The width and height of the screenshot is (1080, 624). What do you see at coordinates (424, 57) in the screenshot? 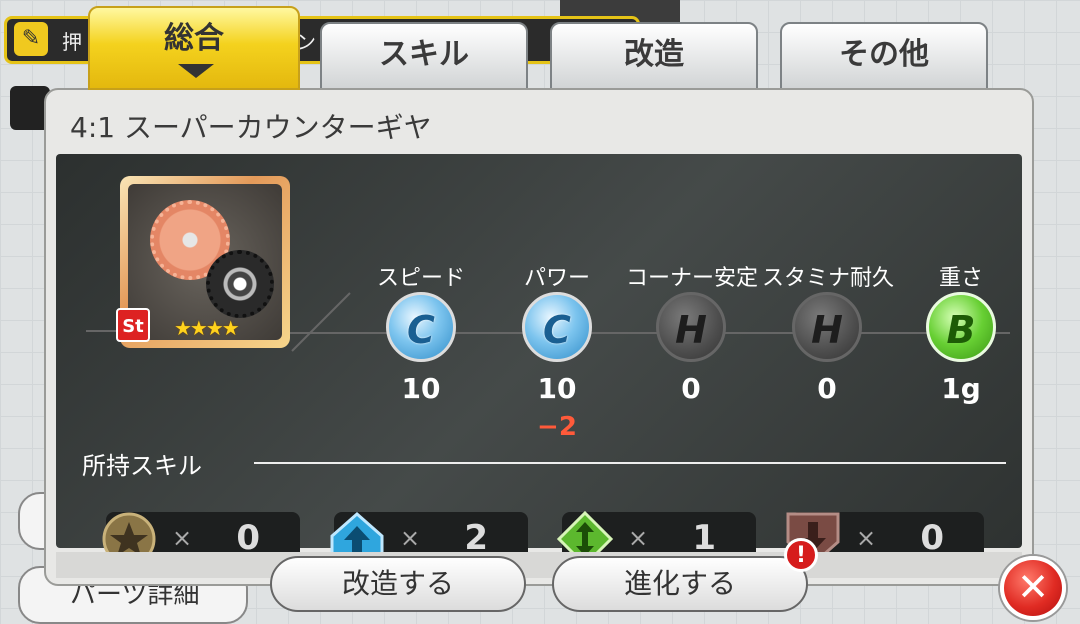
I see `tab-skill: スキル` at bounding box center [424, 57].